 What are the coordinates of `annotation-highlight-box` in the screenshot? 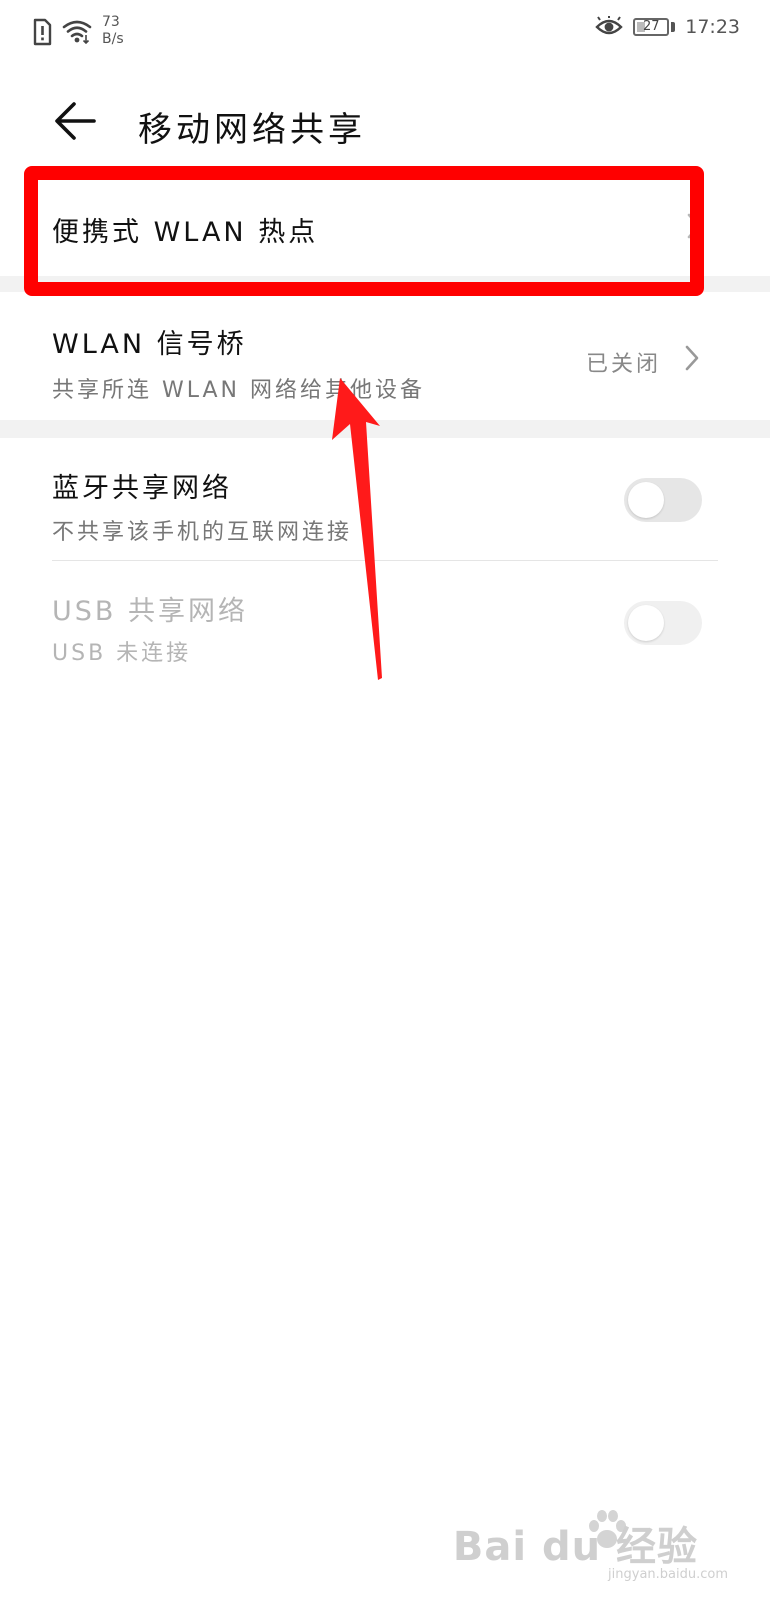 It's located at (364, 231).